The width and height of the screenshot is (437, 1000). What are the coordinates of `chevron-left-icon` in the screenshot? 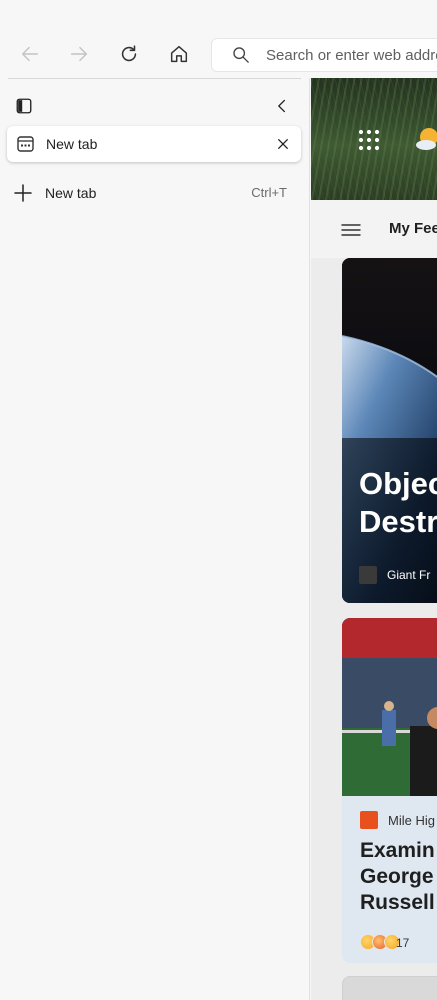 It's located at (282, 106).